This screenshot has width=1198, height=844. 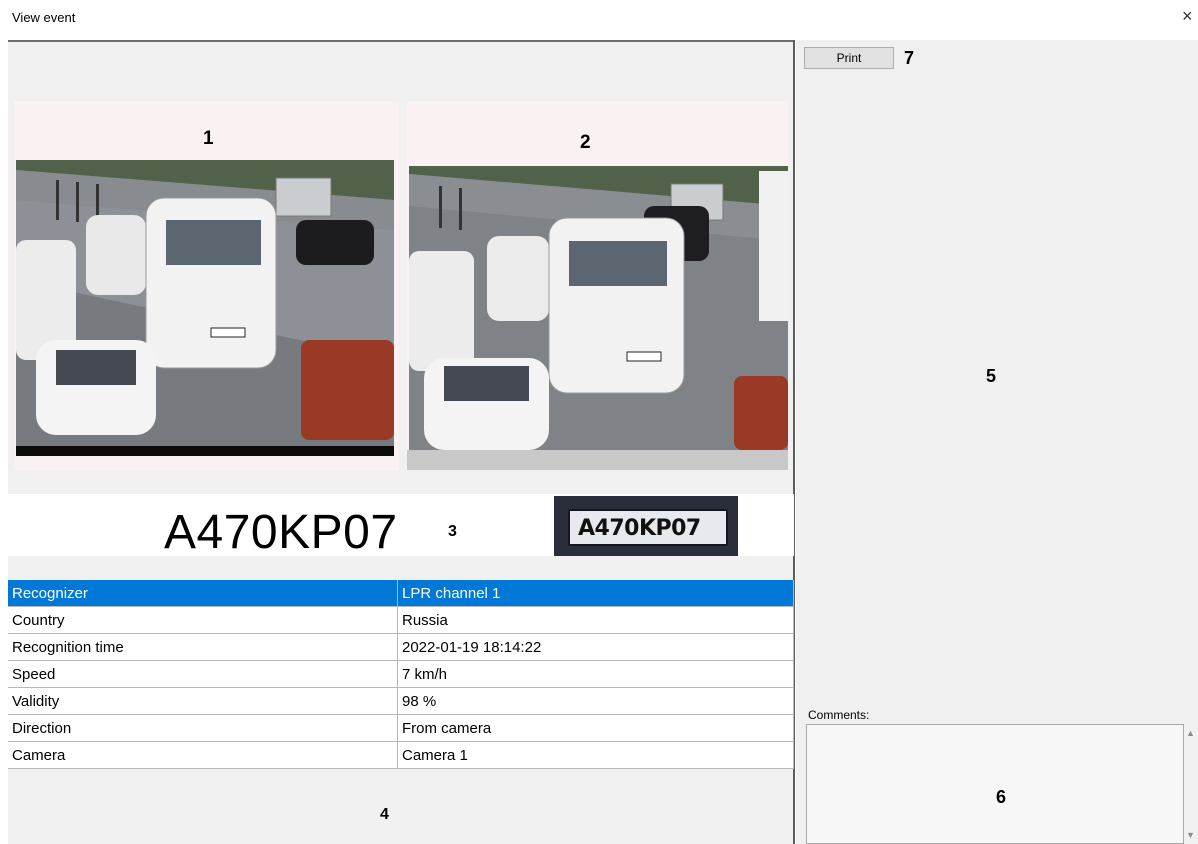 I want to click on photo-2-number: 2, so click(x=585, y=142).